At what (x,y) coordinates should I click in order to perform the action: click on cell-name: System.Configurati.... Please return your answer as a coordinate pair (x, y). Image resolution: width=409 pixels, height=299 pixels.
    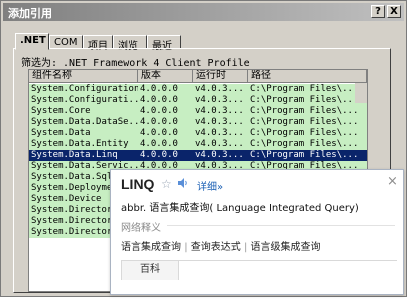
    Looking at the image, I should click on (84, 100).